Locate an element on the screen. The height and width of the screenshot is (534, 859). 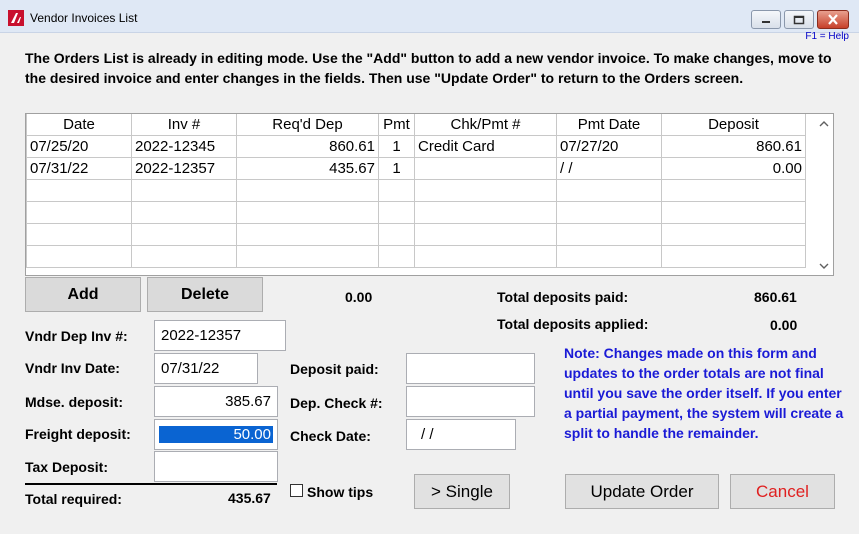
col-header-reqd-dep: Req'd Dep is located at coordinates (307, 125).